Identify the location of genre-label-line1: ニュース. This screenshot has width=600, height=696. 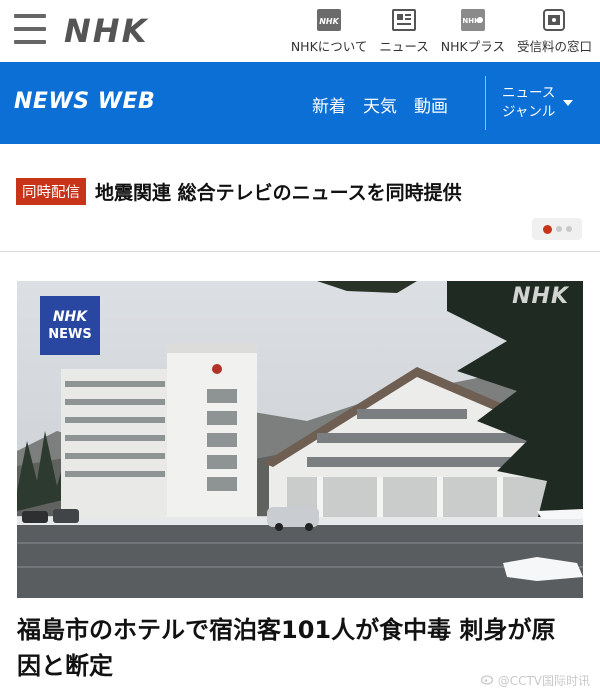
(529, 93).